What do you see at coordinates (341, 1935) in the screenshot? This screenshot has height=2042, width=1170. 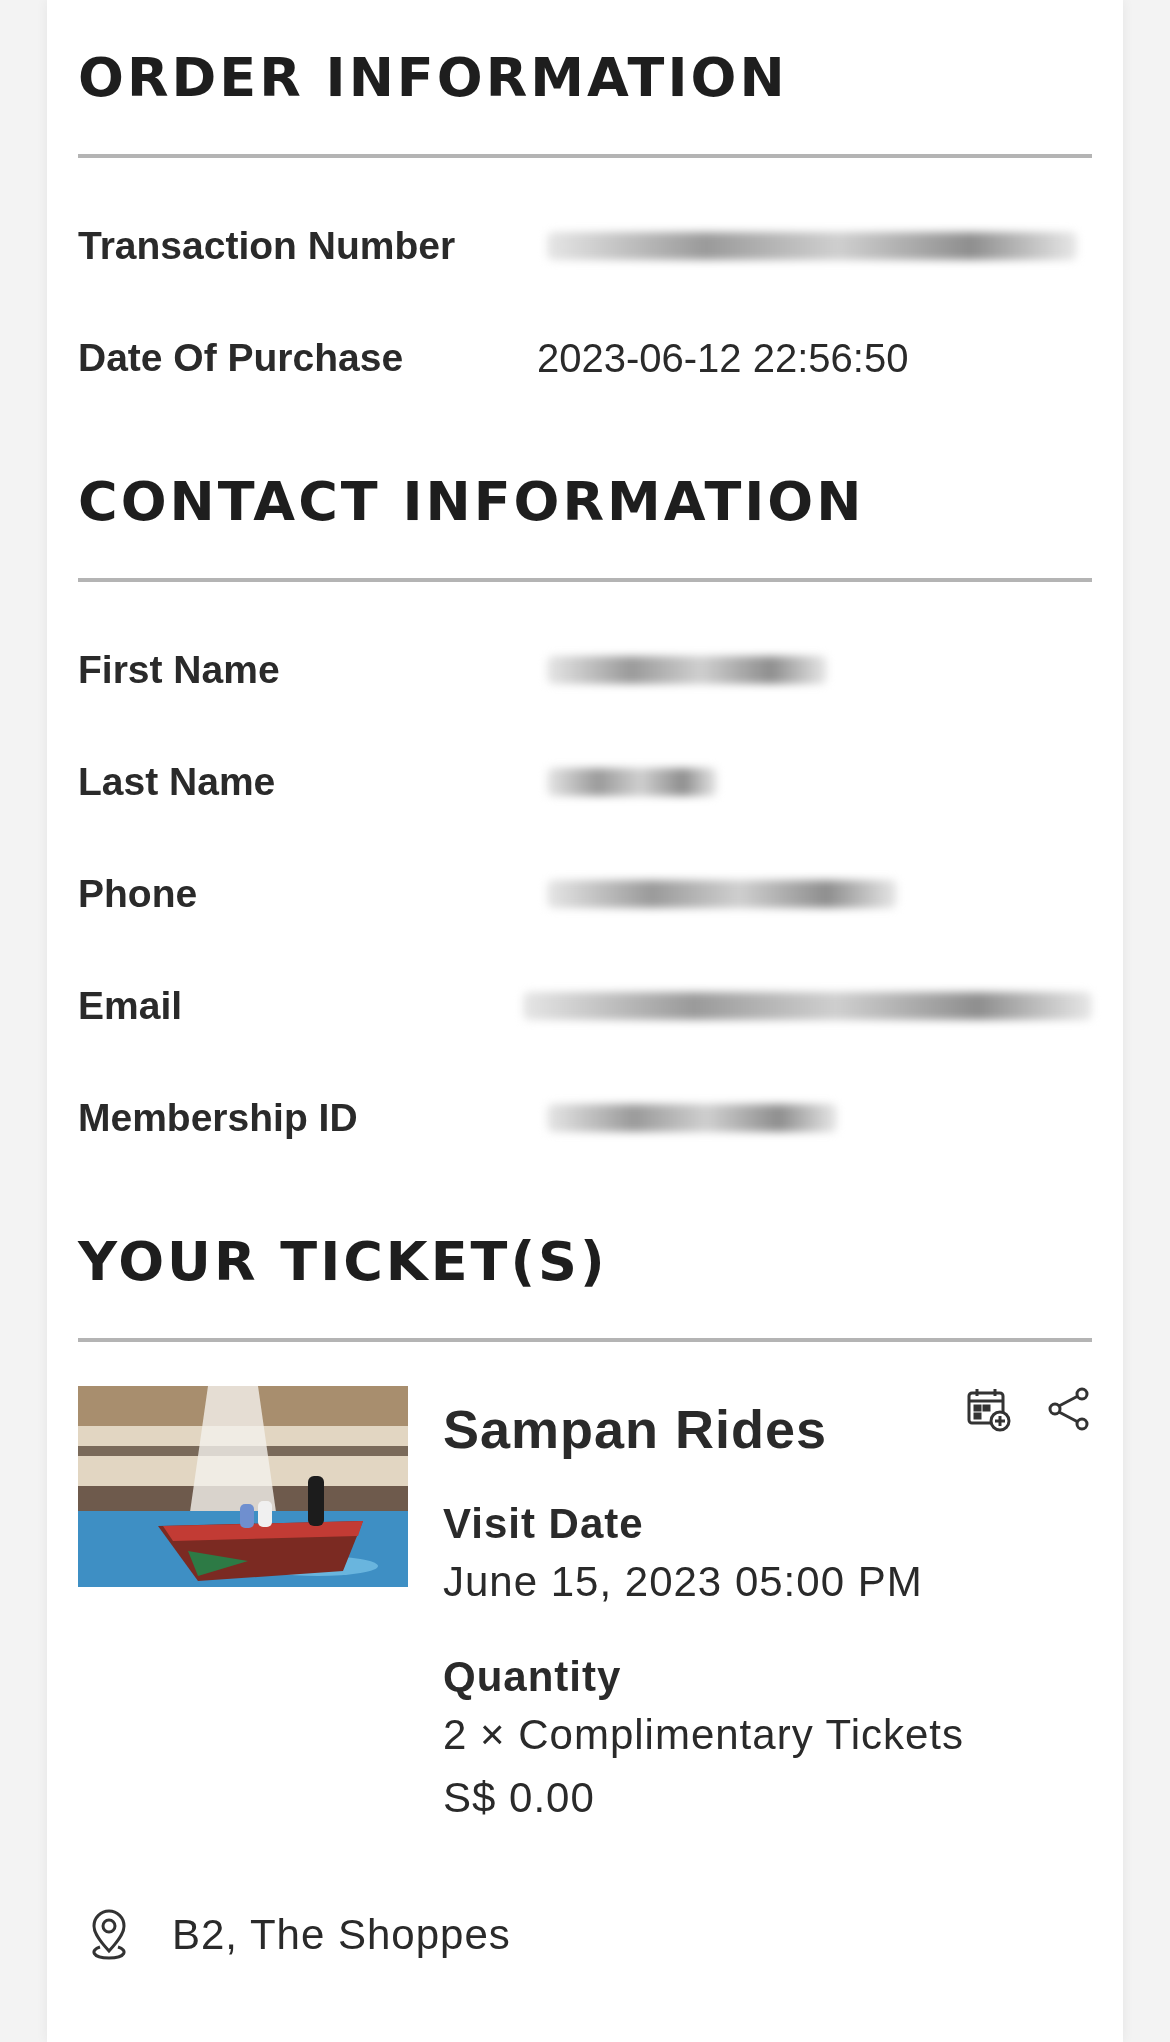 I see `location-text: B2, The Shoppes` at bounding box center [341, 1935].